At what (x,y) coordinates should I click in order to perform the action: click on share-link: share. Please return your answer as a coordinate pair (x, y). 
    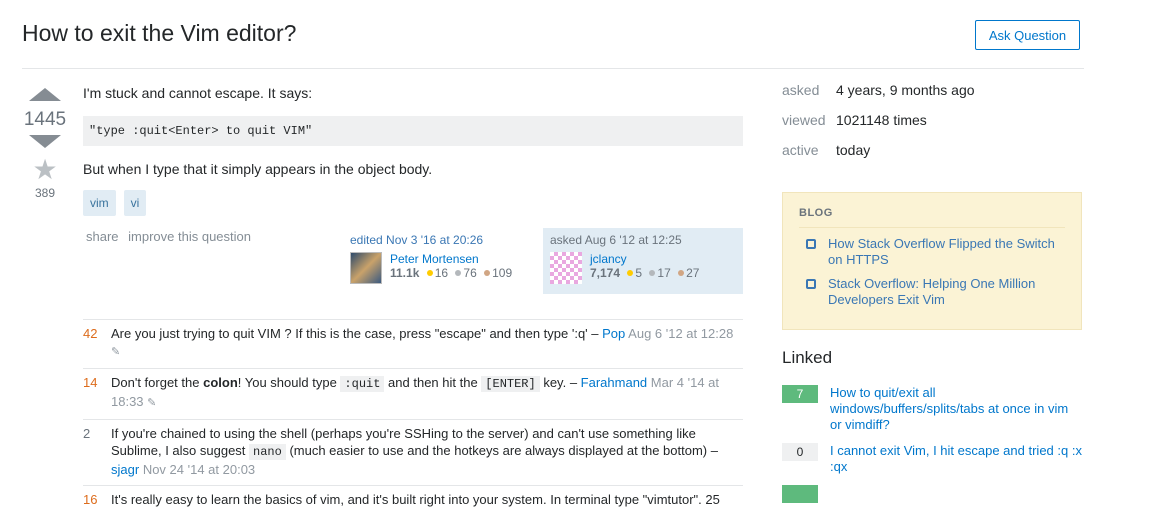
    Looking at the image, I should click on (102, 236).